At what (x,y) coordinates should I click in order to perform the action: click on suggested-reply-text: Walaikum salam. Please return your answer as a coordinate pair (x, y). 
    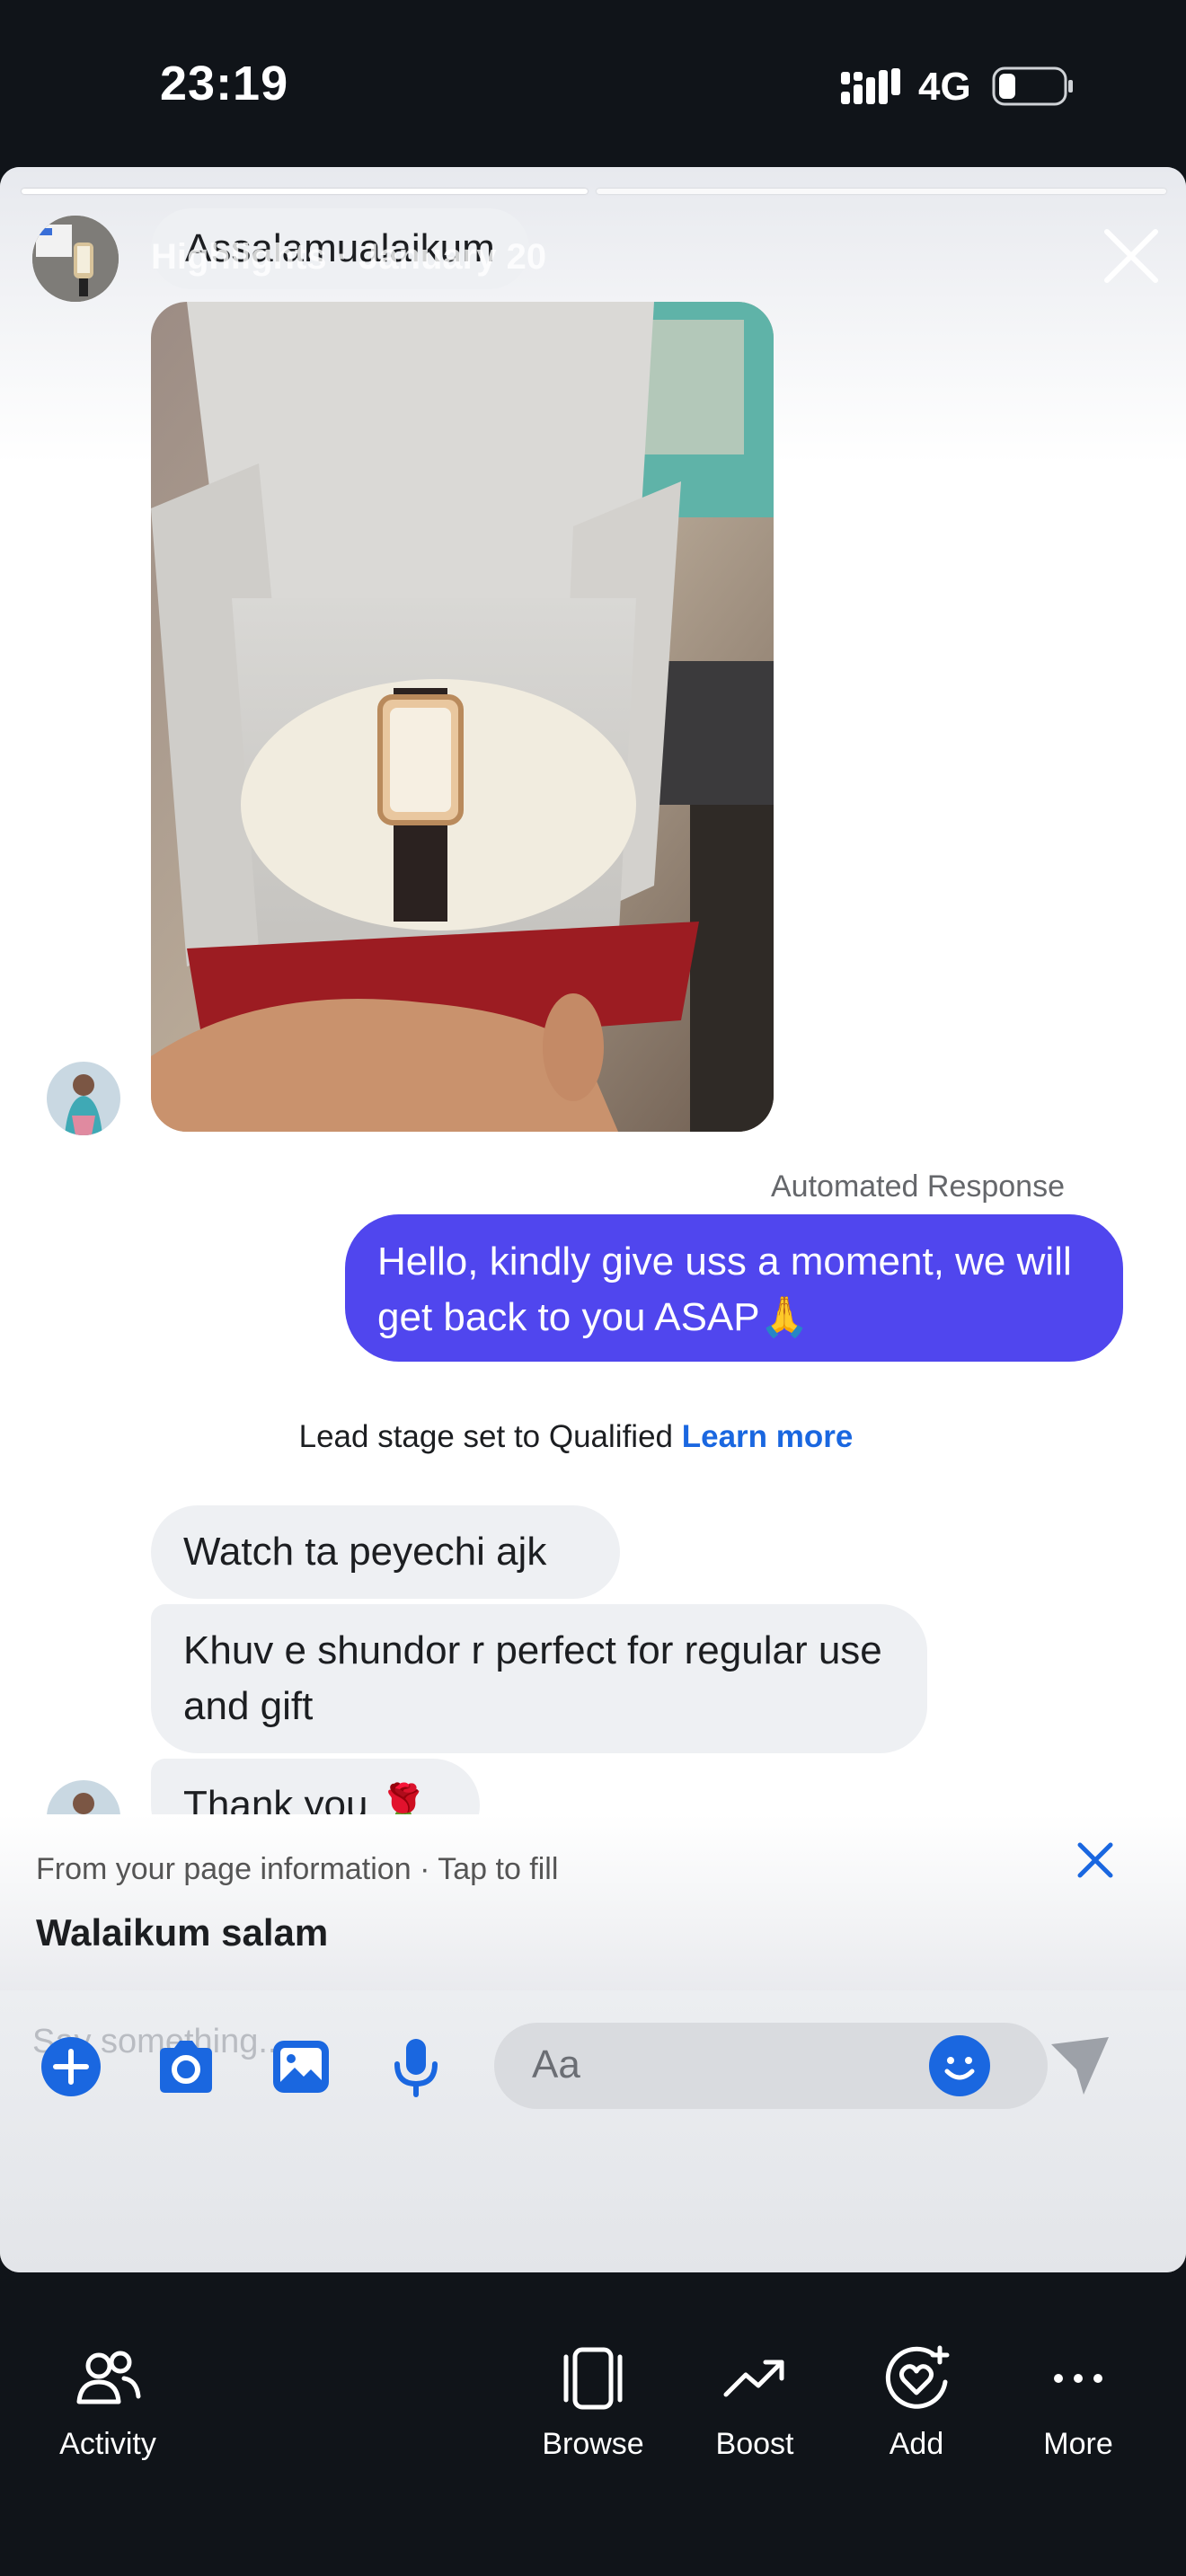
    Looking at the image, I should click on (182, 1932).